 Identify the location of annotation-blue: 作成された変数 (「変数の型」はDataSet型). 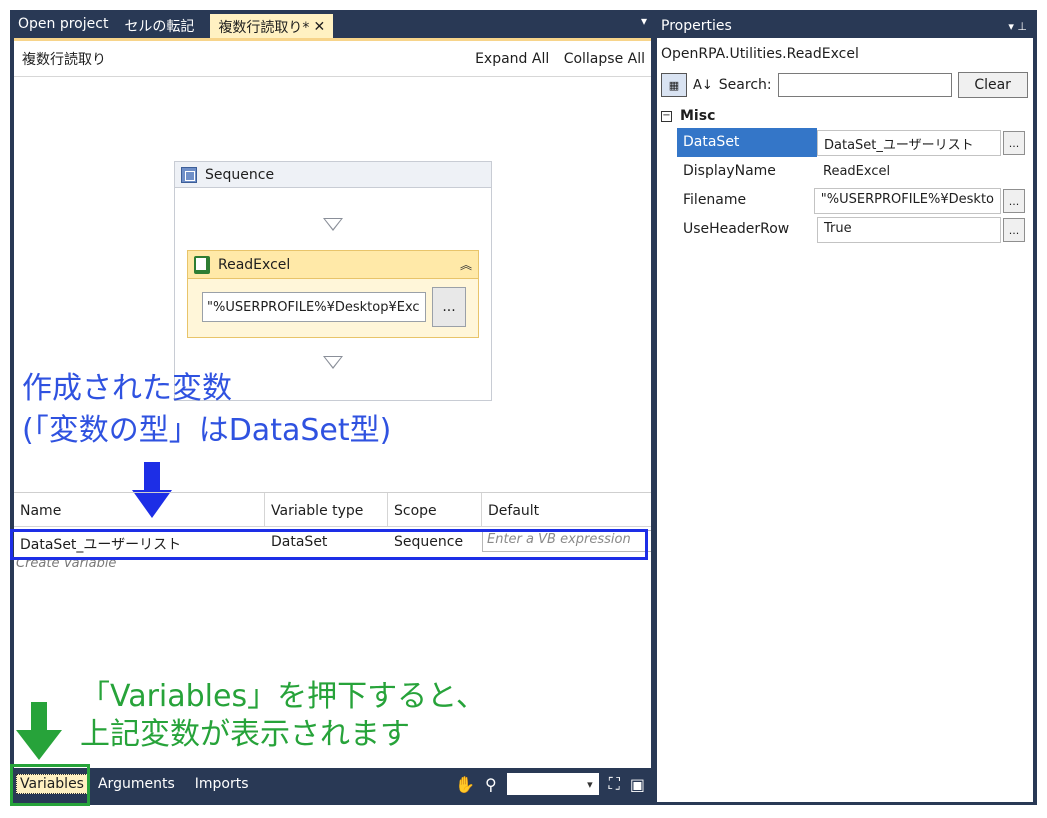
(206, 410).